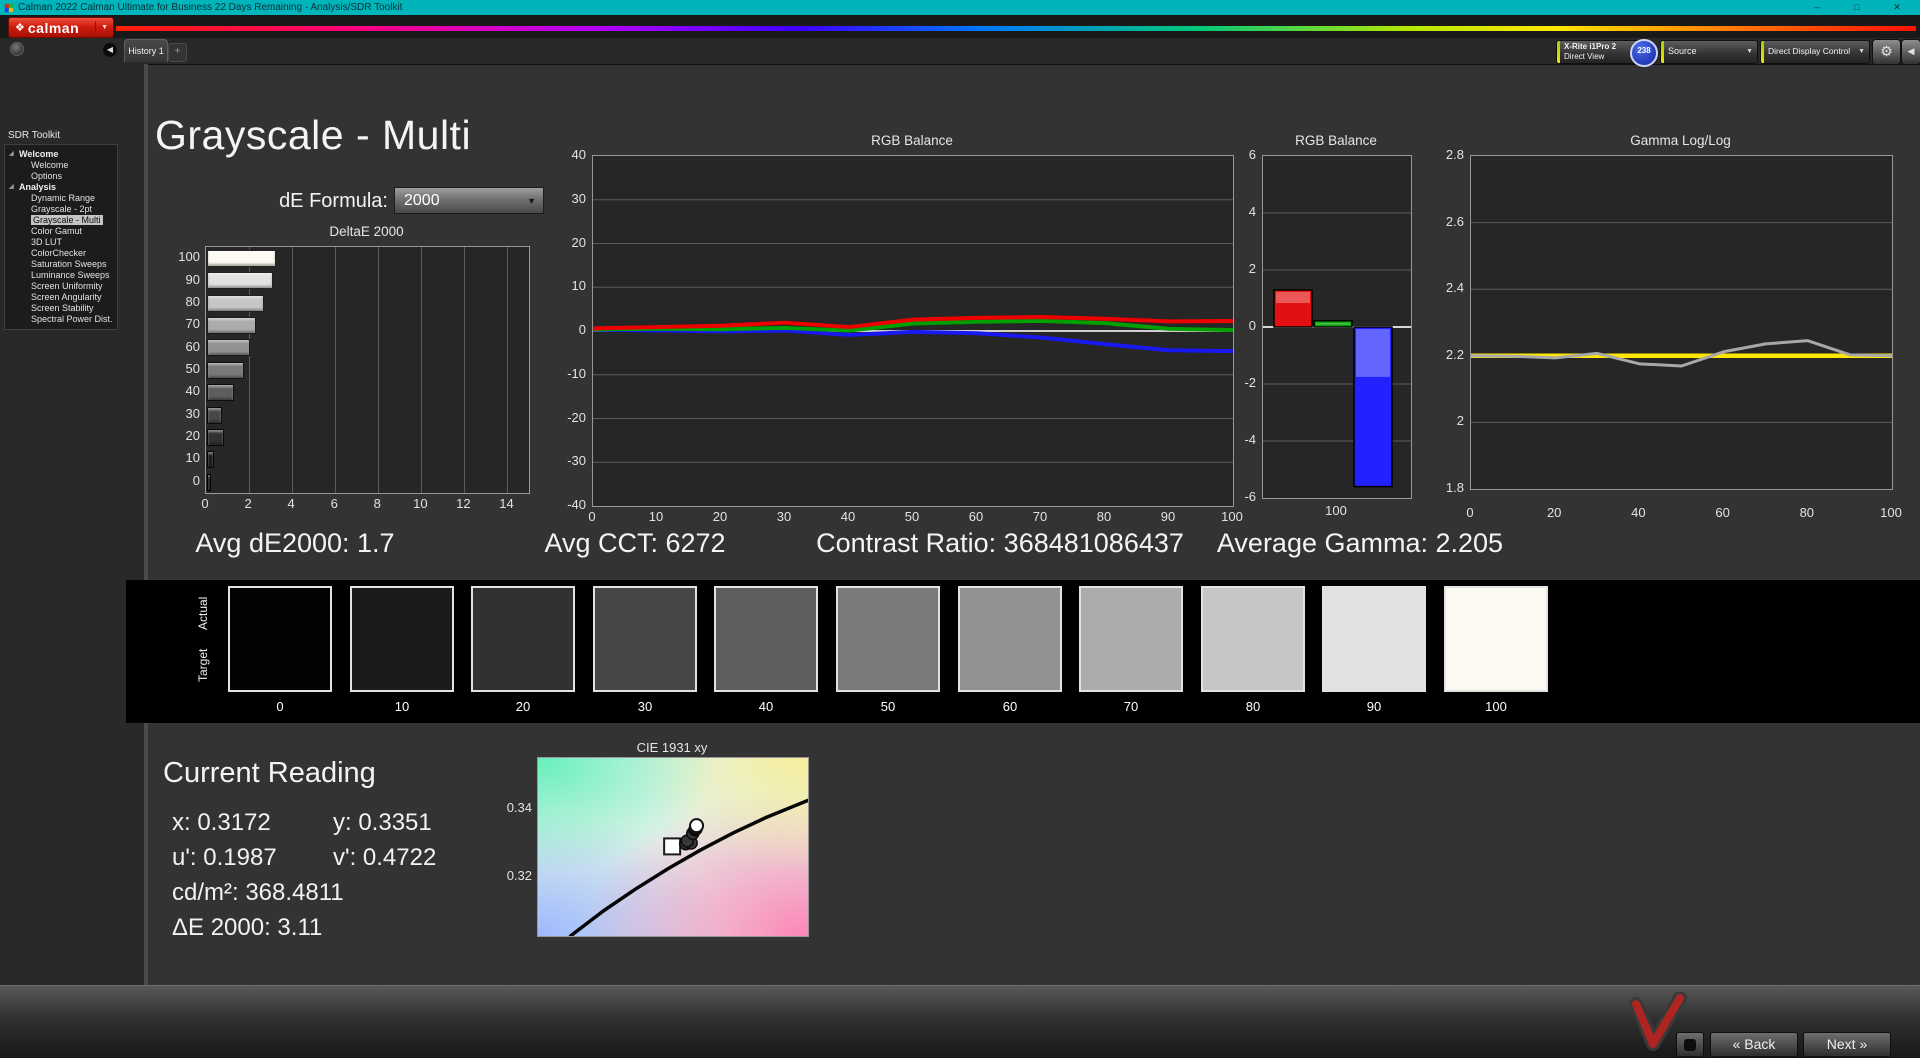  What do you see at coordinates (69, 264) in the screenshot?
I see `tree-item-label: Saturation Sweeps` at bounding box center [69, 264].